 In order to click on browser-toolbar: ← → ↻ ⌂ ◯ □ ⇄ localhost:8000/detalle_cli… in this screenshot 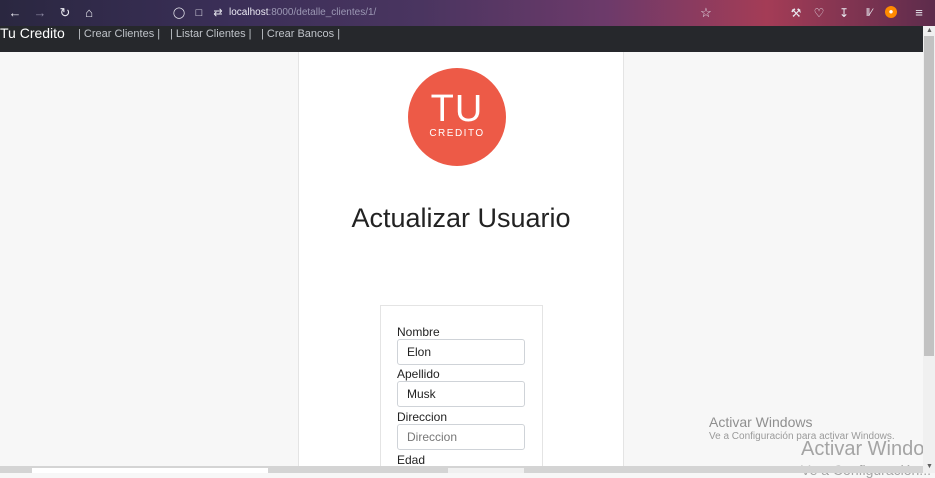, I will do `click(467, 13)`.